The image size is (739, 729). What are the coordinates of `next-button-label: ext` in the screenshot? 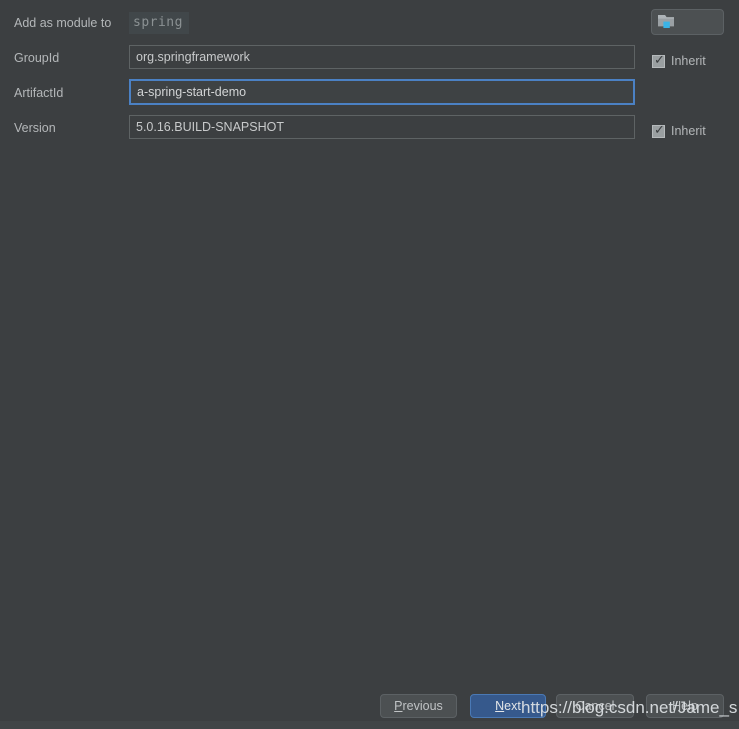 It's located at (512, 706).